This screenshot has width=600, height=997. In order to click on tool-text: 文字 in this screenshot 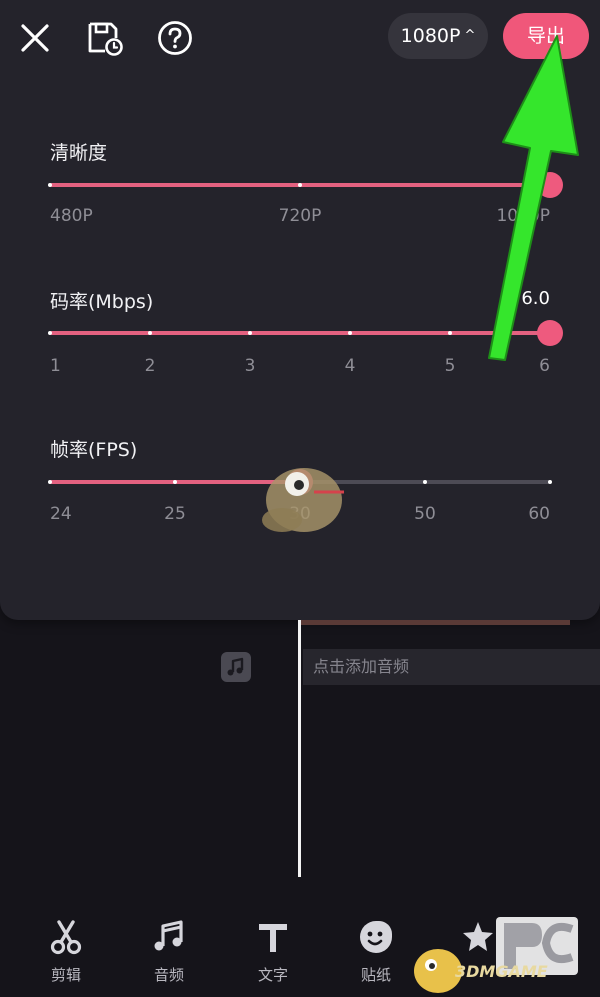, I will do `click(273, 951)`.